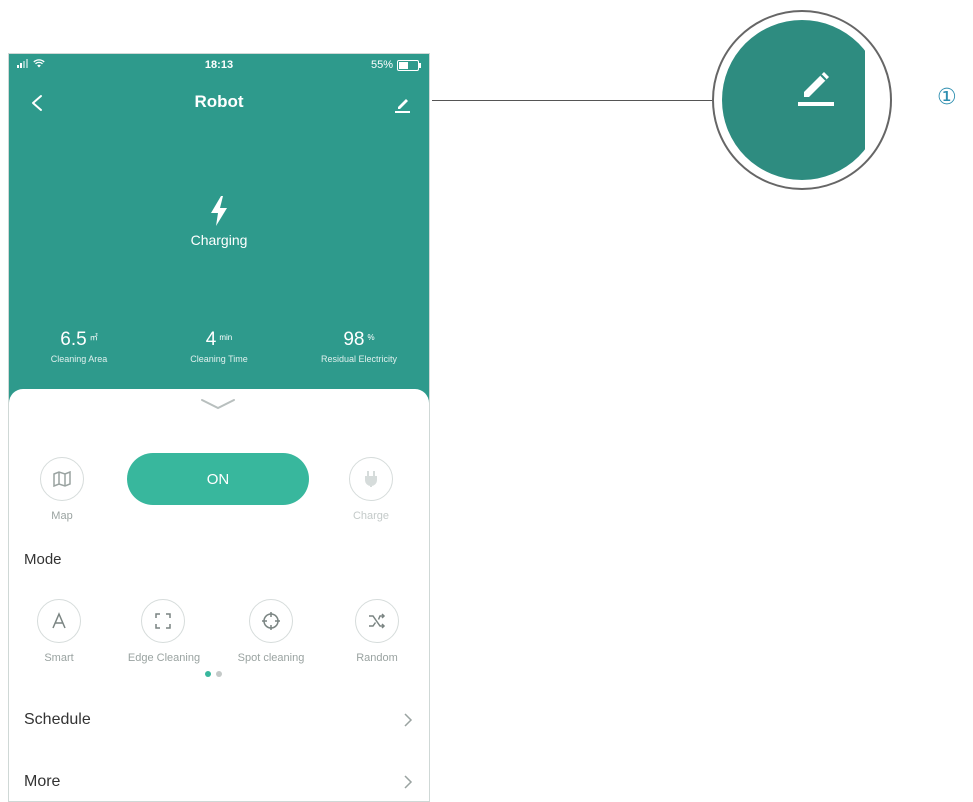 The image size is (973, 802). I want to click on mode-random-button, so click(377, 621).